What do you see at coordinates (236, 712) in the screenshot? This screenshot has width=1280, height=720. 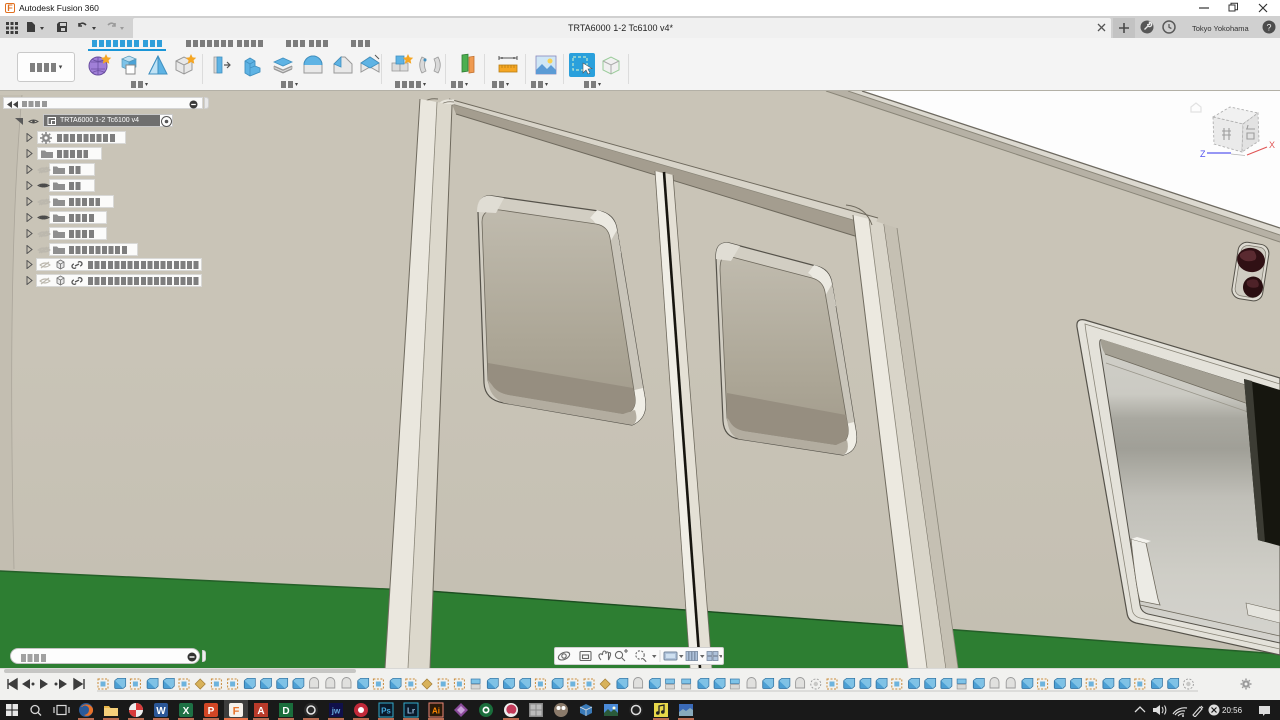 I see `svg-text: F` at bounding box center [236, 712].